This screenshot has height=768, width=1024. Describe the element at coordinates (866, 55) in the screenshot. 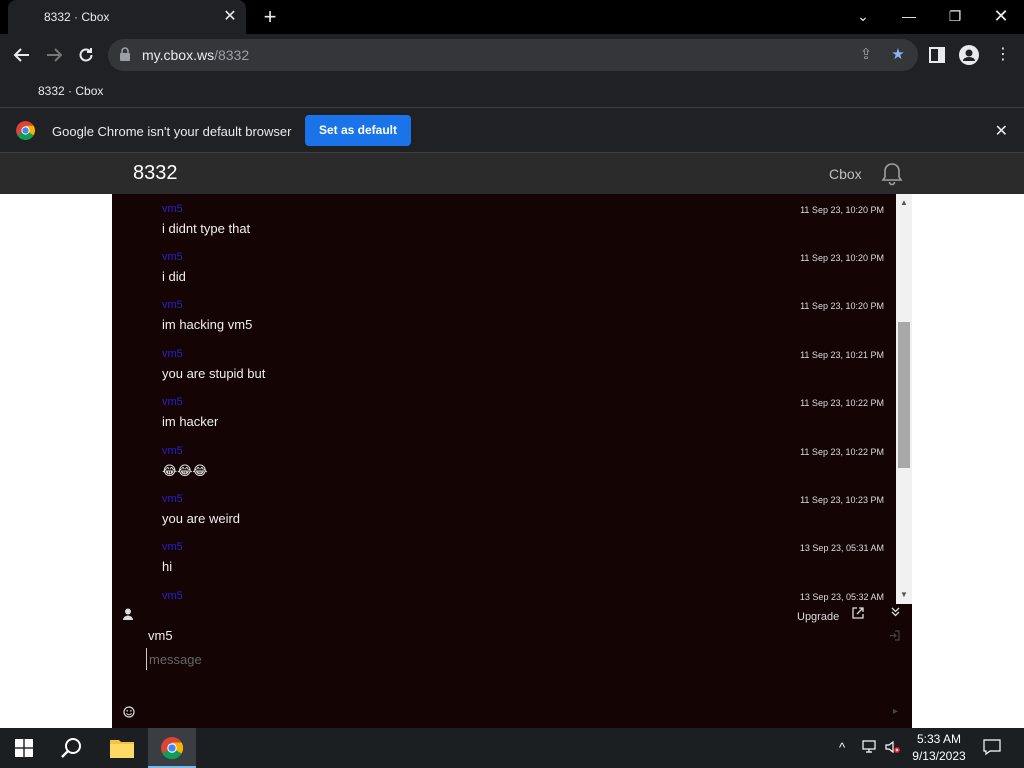

I see `share-icon: ⇪` at that location.